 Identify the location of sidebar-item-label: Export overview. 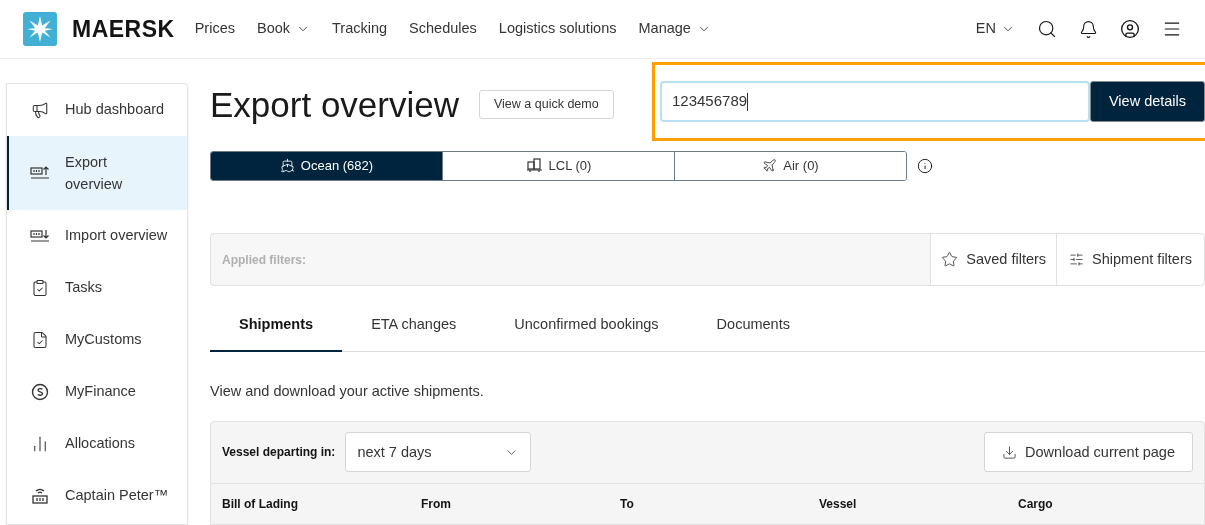
(94, 173).